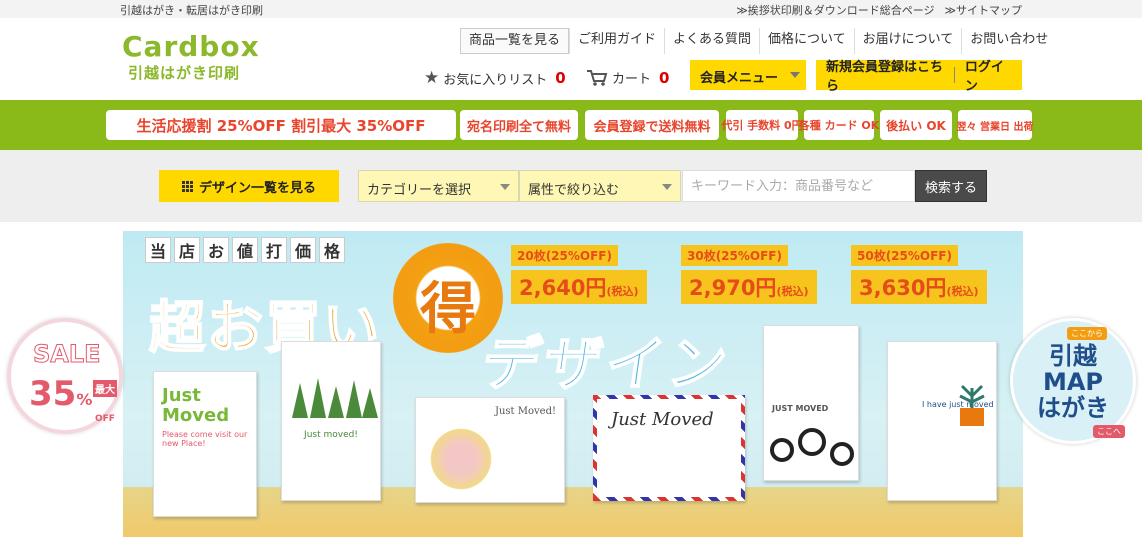  What do you see at coordinates (1073, 356) in the screenshot?
I see `map-line: 引越` at bounding box center [1073, 356].